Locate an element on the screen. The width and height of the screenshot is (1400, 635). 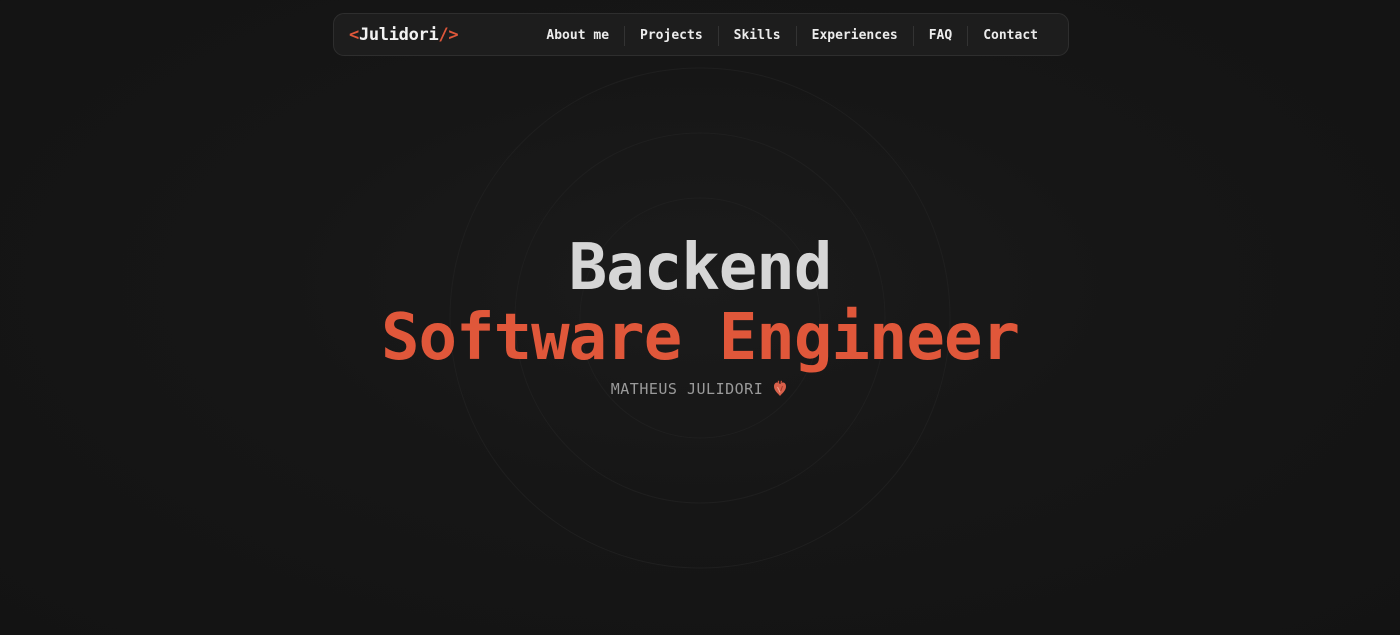
nav-link-projects: Projects is located at coordinates (671, 35).